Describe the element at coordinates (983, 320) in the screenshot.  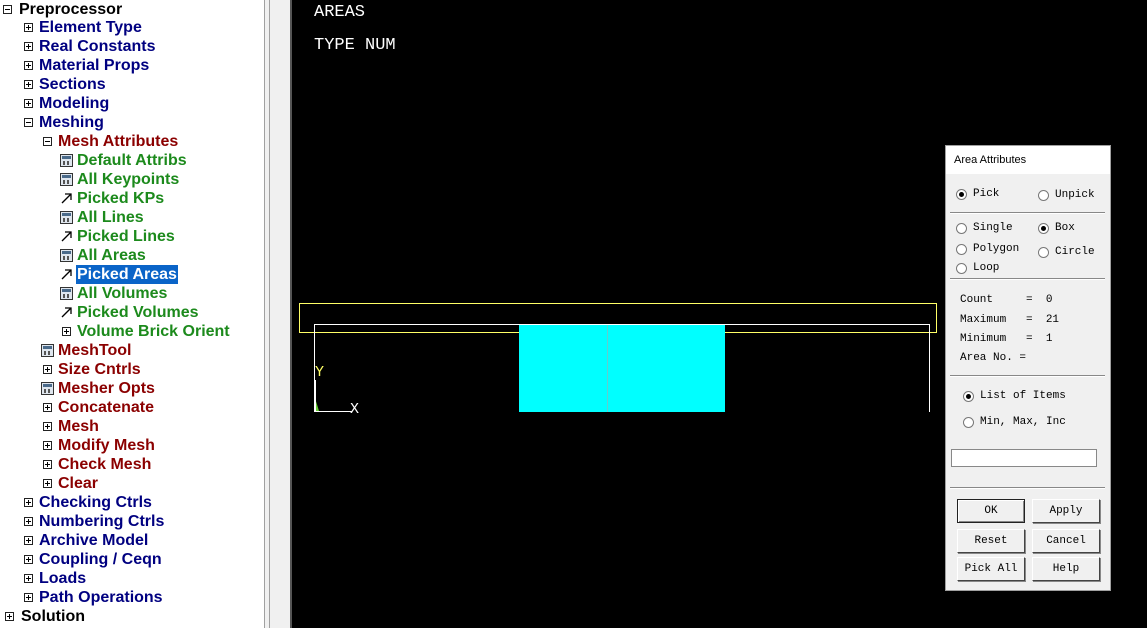
I see `maximum-label: Maximum` at that location.